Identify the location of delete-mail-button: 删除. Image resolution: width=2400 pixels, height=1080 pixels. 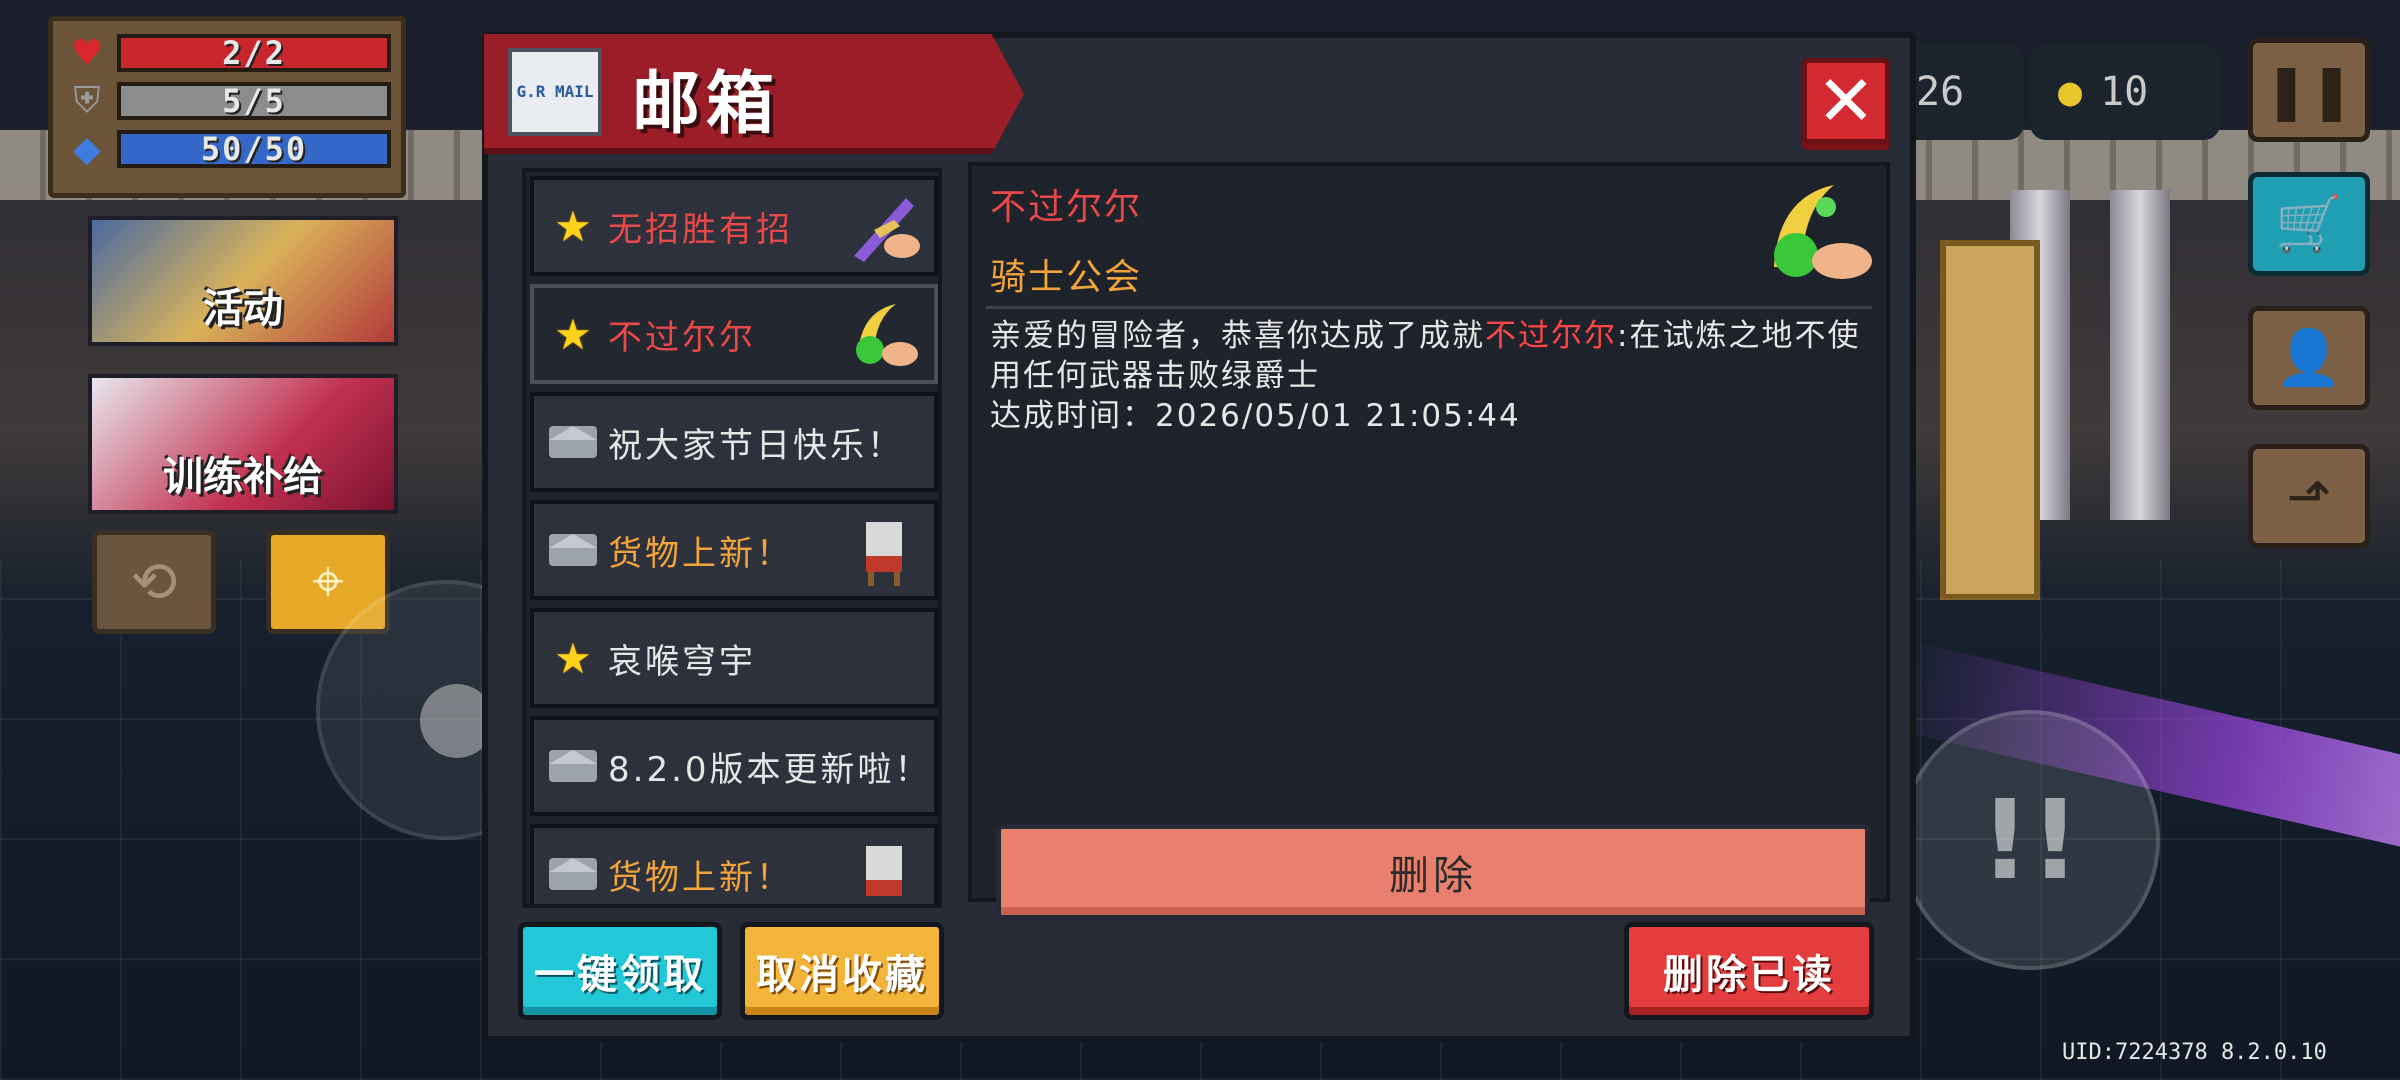
(1433, 872).